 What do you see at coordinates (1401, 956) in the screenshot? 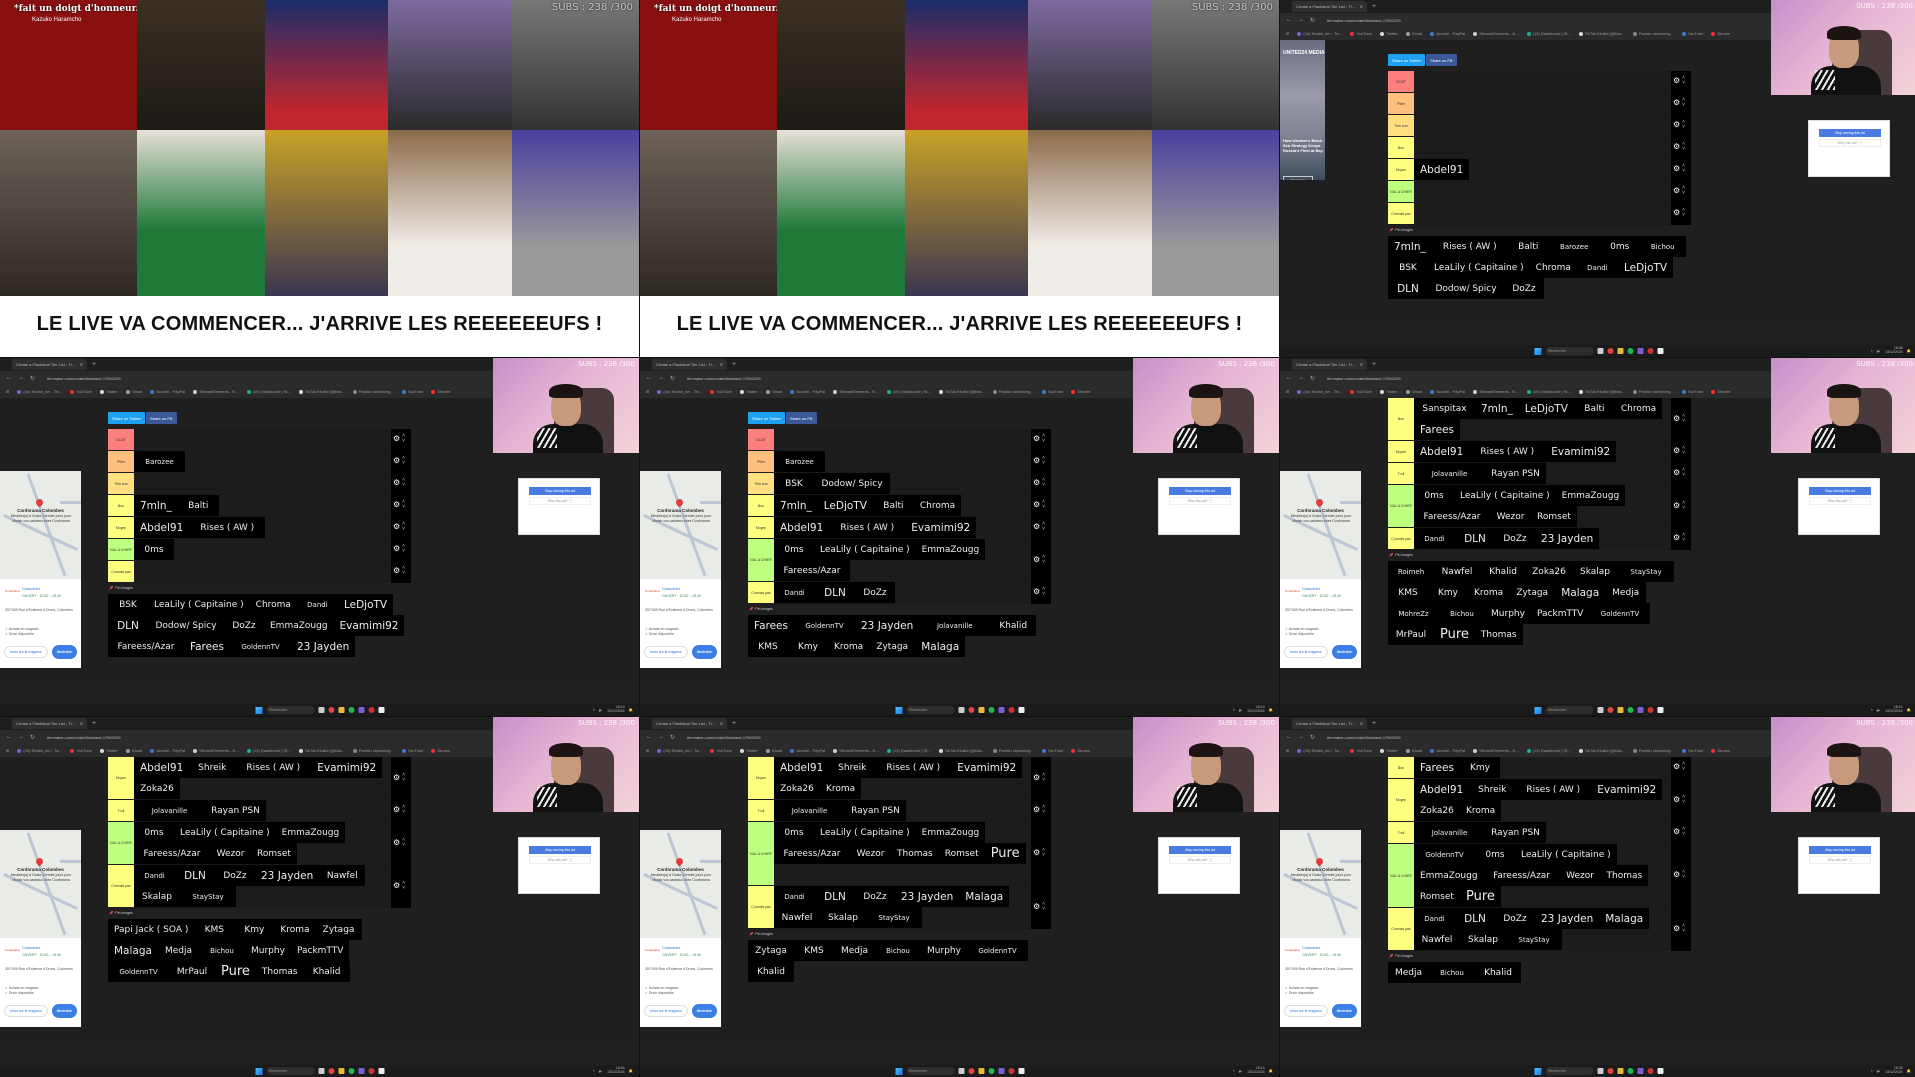
I see `pin-images-toggle: 📌 Pin Images` at bounding box center [1401, 956].